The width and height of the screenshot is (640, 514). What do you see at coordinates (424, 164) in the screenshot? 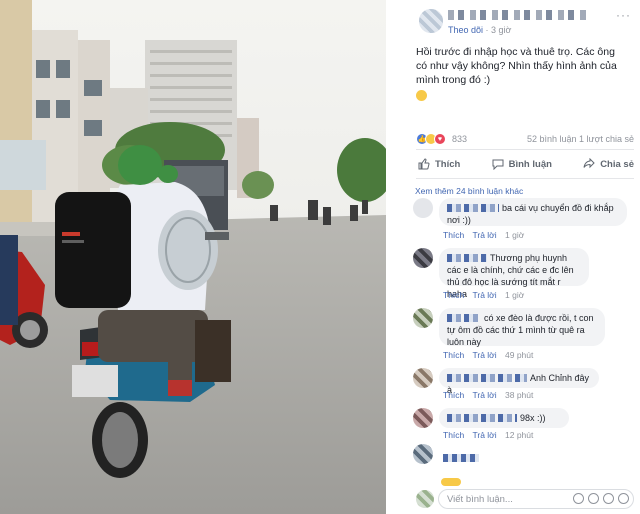
I see `thumb-up-icon` at bounding box center [424, 164].